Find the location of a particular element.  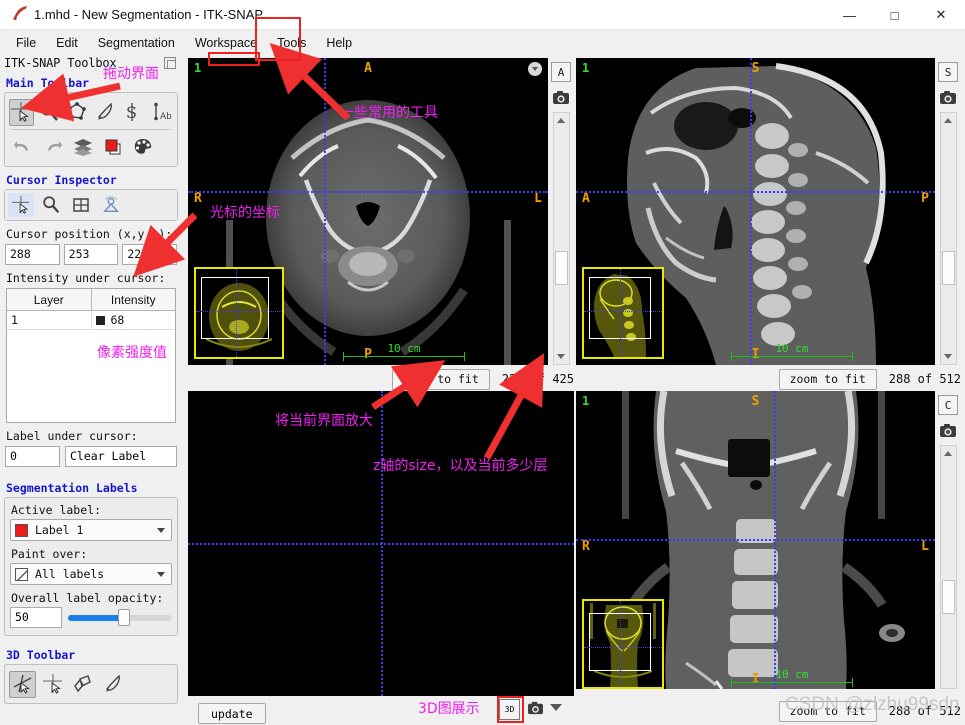

paintbrush-tool-icon is located at coordinates (104, 112).